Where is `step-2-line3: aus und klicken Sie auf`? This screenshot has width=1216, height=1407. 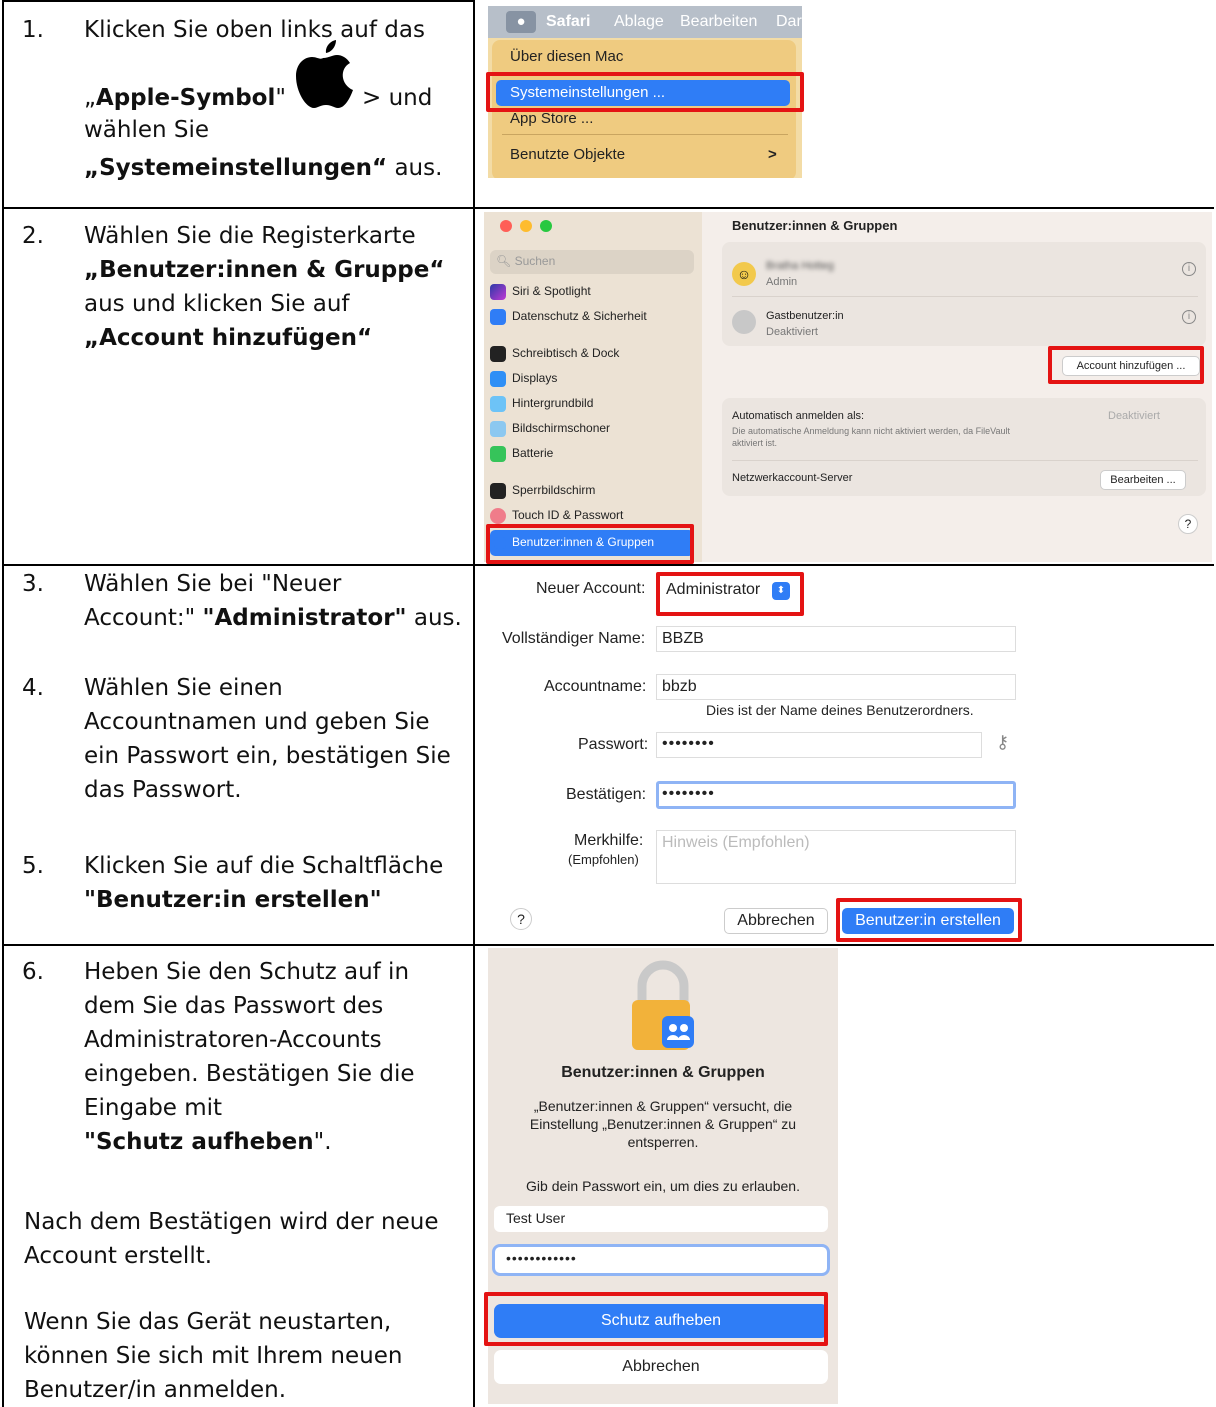
step-2-line3: aus und klicken Sie auf is located at coordinates (217, 304).